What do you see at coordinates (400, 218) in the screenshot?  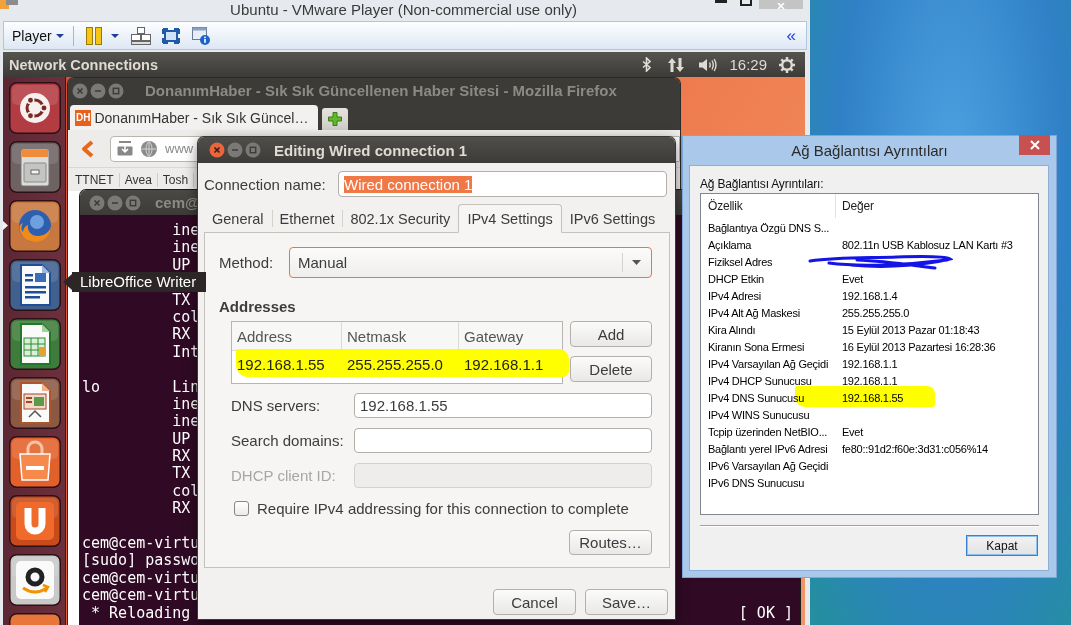 I see `tab: 802.1x Security` at bounding box center [400, 218].